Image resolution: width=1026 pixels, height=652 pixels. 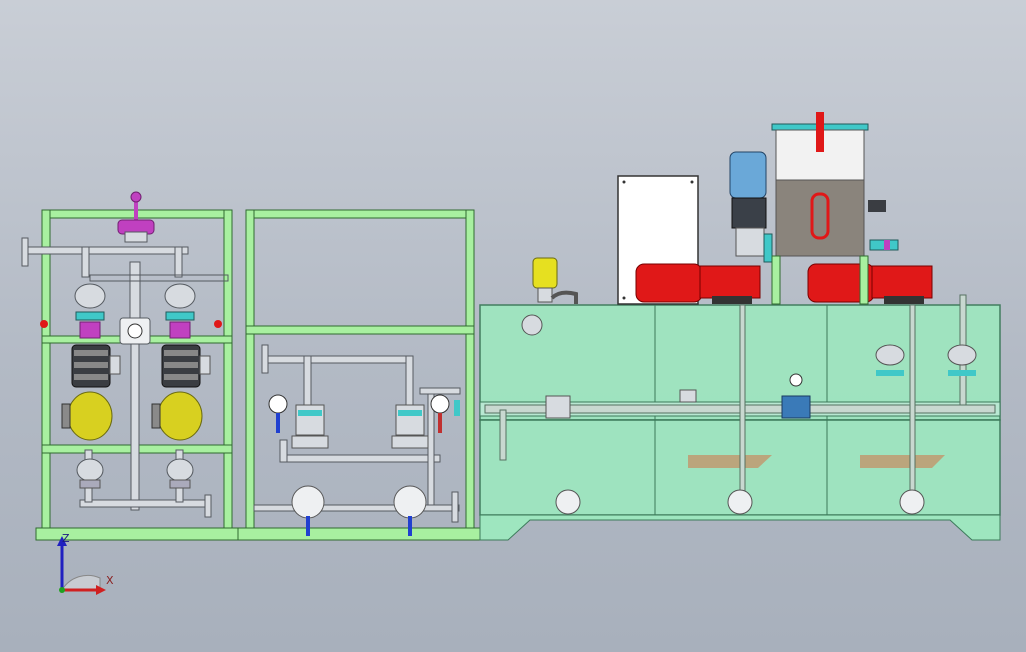 I want to click on z-axis-label: Z, so click(x=66, y=538).